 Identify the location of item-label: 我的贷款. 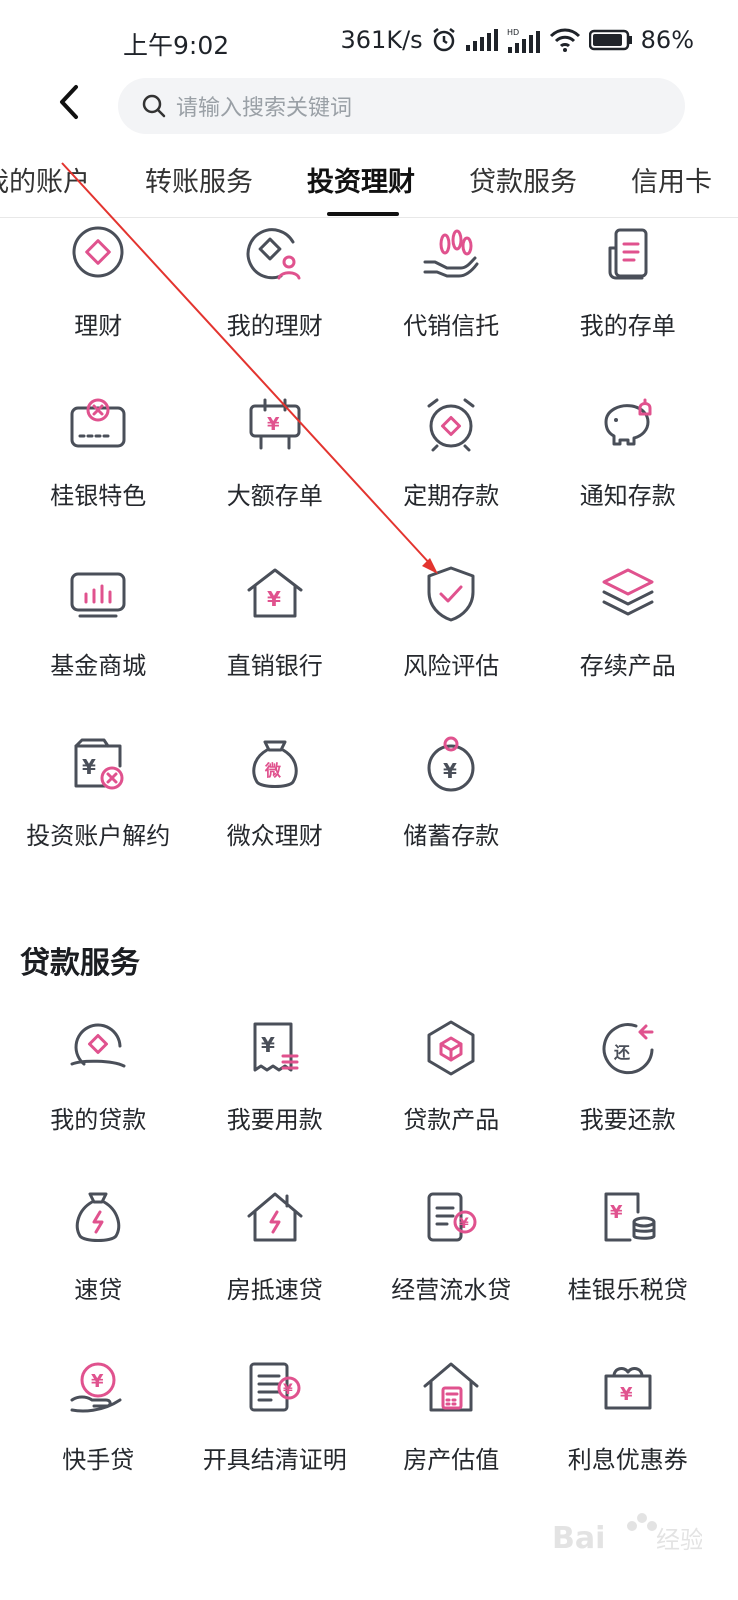
(98, 1120).